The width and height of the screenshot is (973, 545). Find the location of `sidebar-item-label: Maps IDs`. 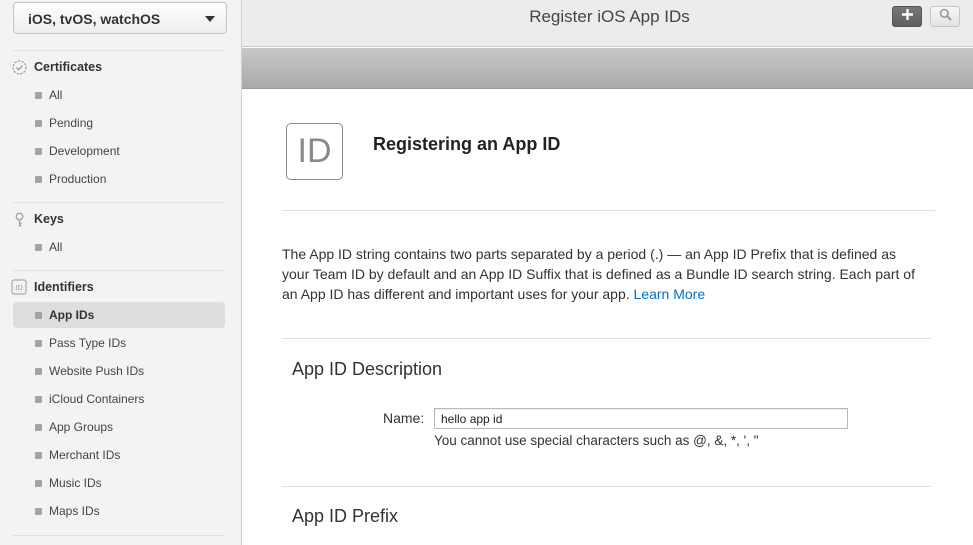

sidebar-item-label: Maps IDs is located at coordinates (74, 511).